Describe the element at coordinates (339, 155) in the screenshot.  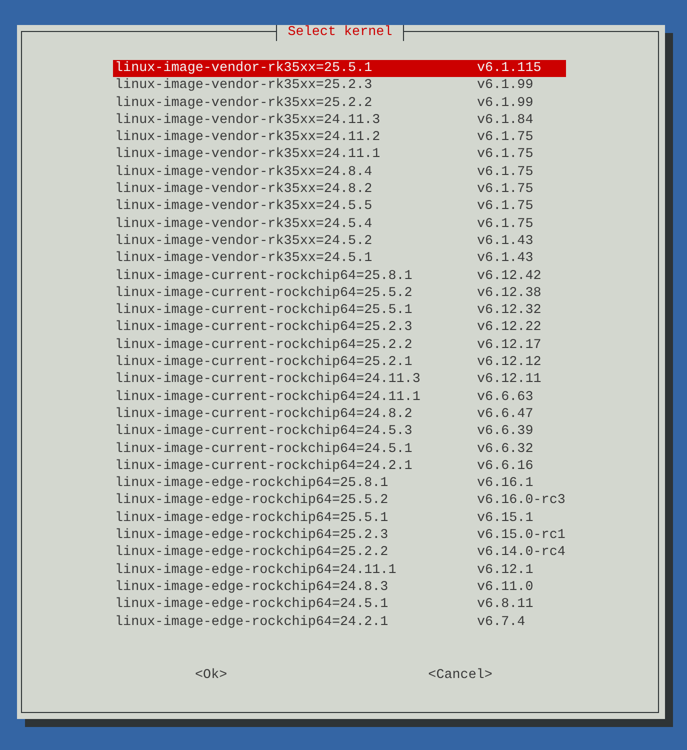
I see `kernel-list-item: linux-image-vendor-rk35xx=24.11.1 v6.1.75` at that location.